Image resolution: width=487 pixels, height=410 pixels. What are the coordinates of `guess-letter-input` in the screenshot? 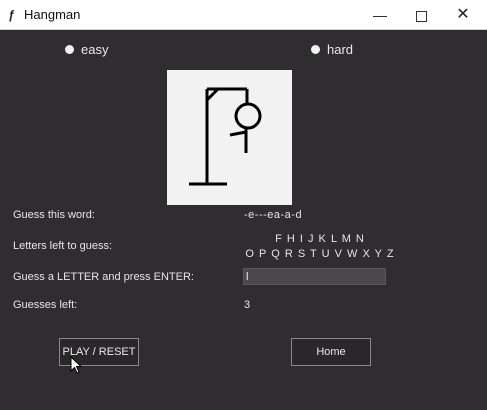 It's located at (314, 276).